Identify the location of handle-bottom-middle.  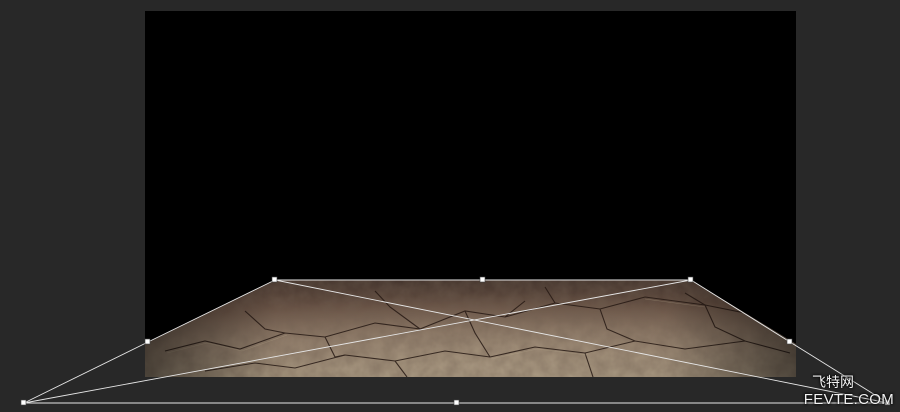
(456, 402).